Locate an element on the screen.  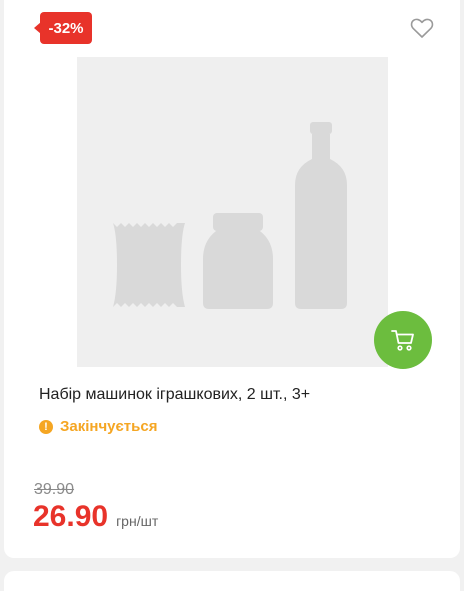
favorite-heart-icon is located at coordinates (422, 28).